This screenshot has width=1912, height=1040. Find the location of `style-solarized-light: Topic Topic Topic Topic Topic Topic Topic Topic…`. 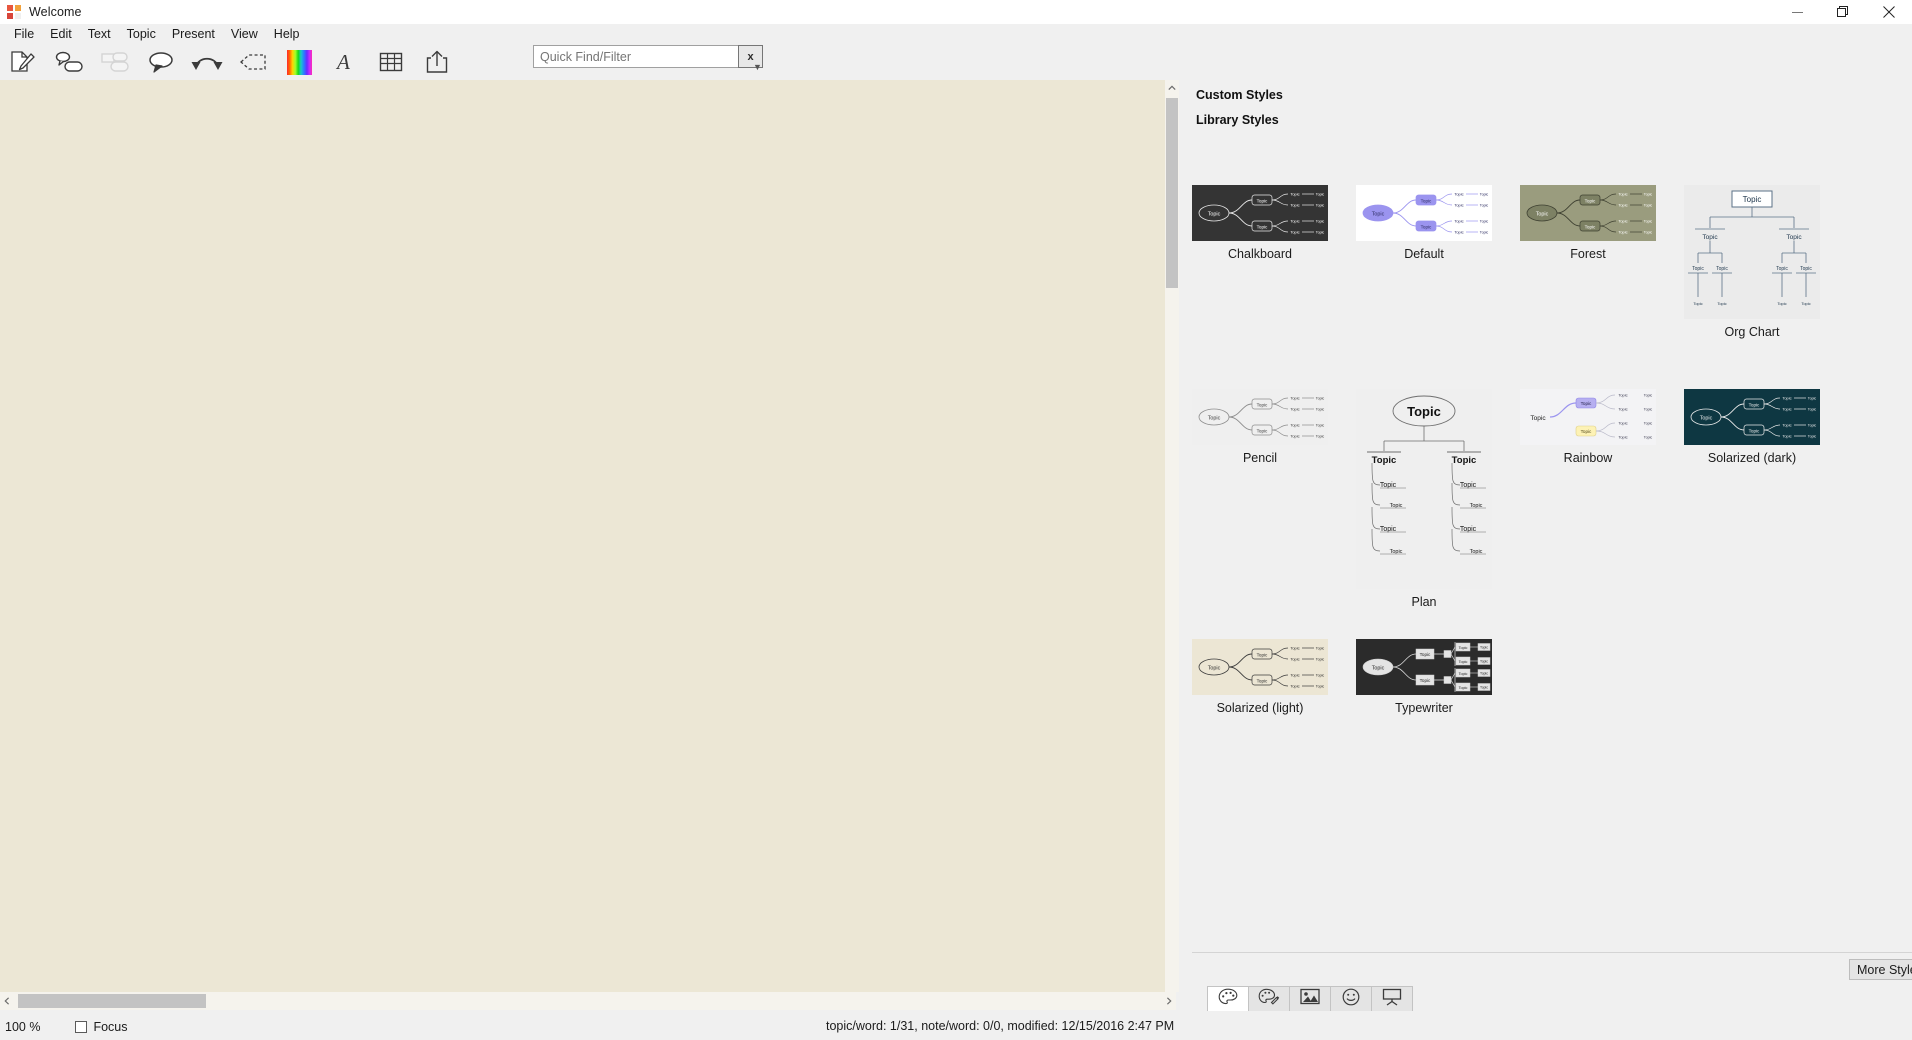

style-solarized-light: Topic Topic Topic Topic Topic Topic Topic Topic… is located at coordinates (1260, 677).